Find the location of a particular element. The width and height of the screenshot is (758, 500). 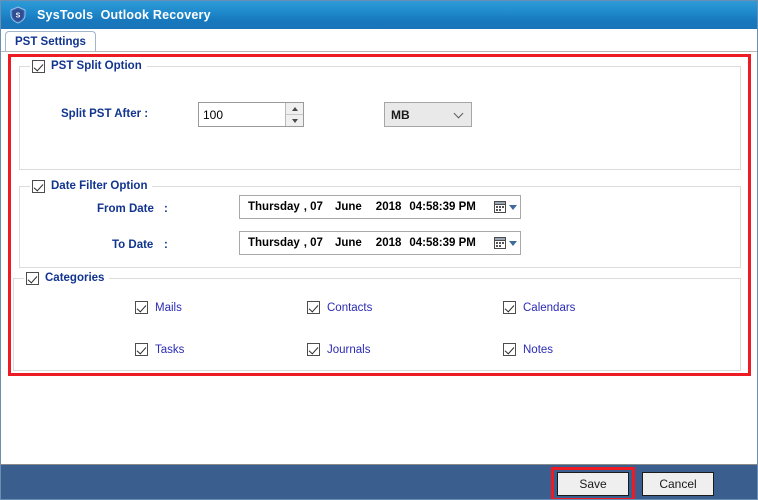

from-date-label: From Date is located at coordinates (125, 209).